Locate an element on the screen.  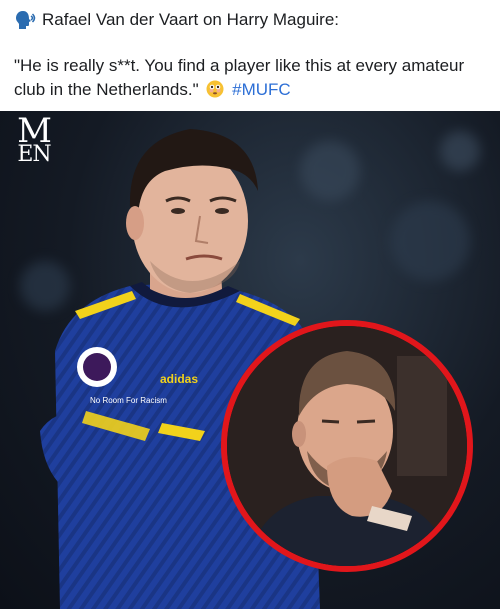
flushed-face-emoji is located at coordinates (215, 89).